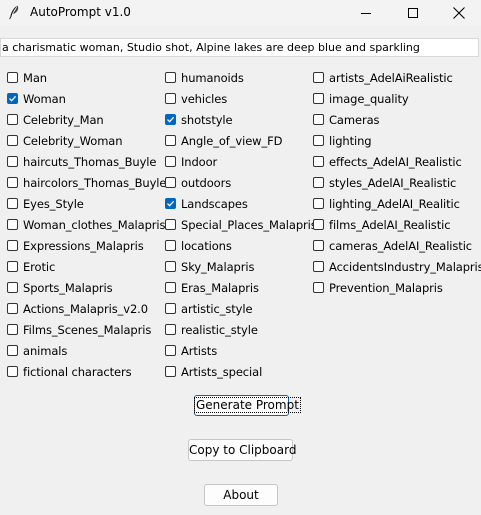 The height and width of the screenshot is (515, 481). I want to click on checkbox-row: AccidentsIndustry_Malapris, so click(397, 266).